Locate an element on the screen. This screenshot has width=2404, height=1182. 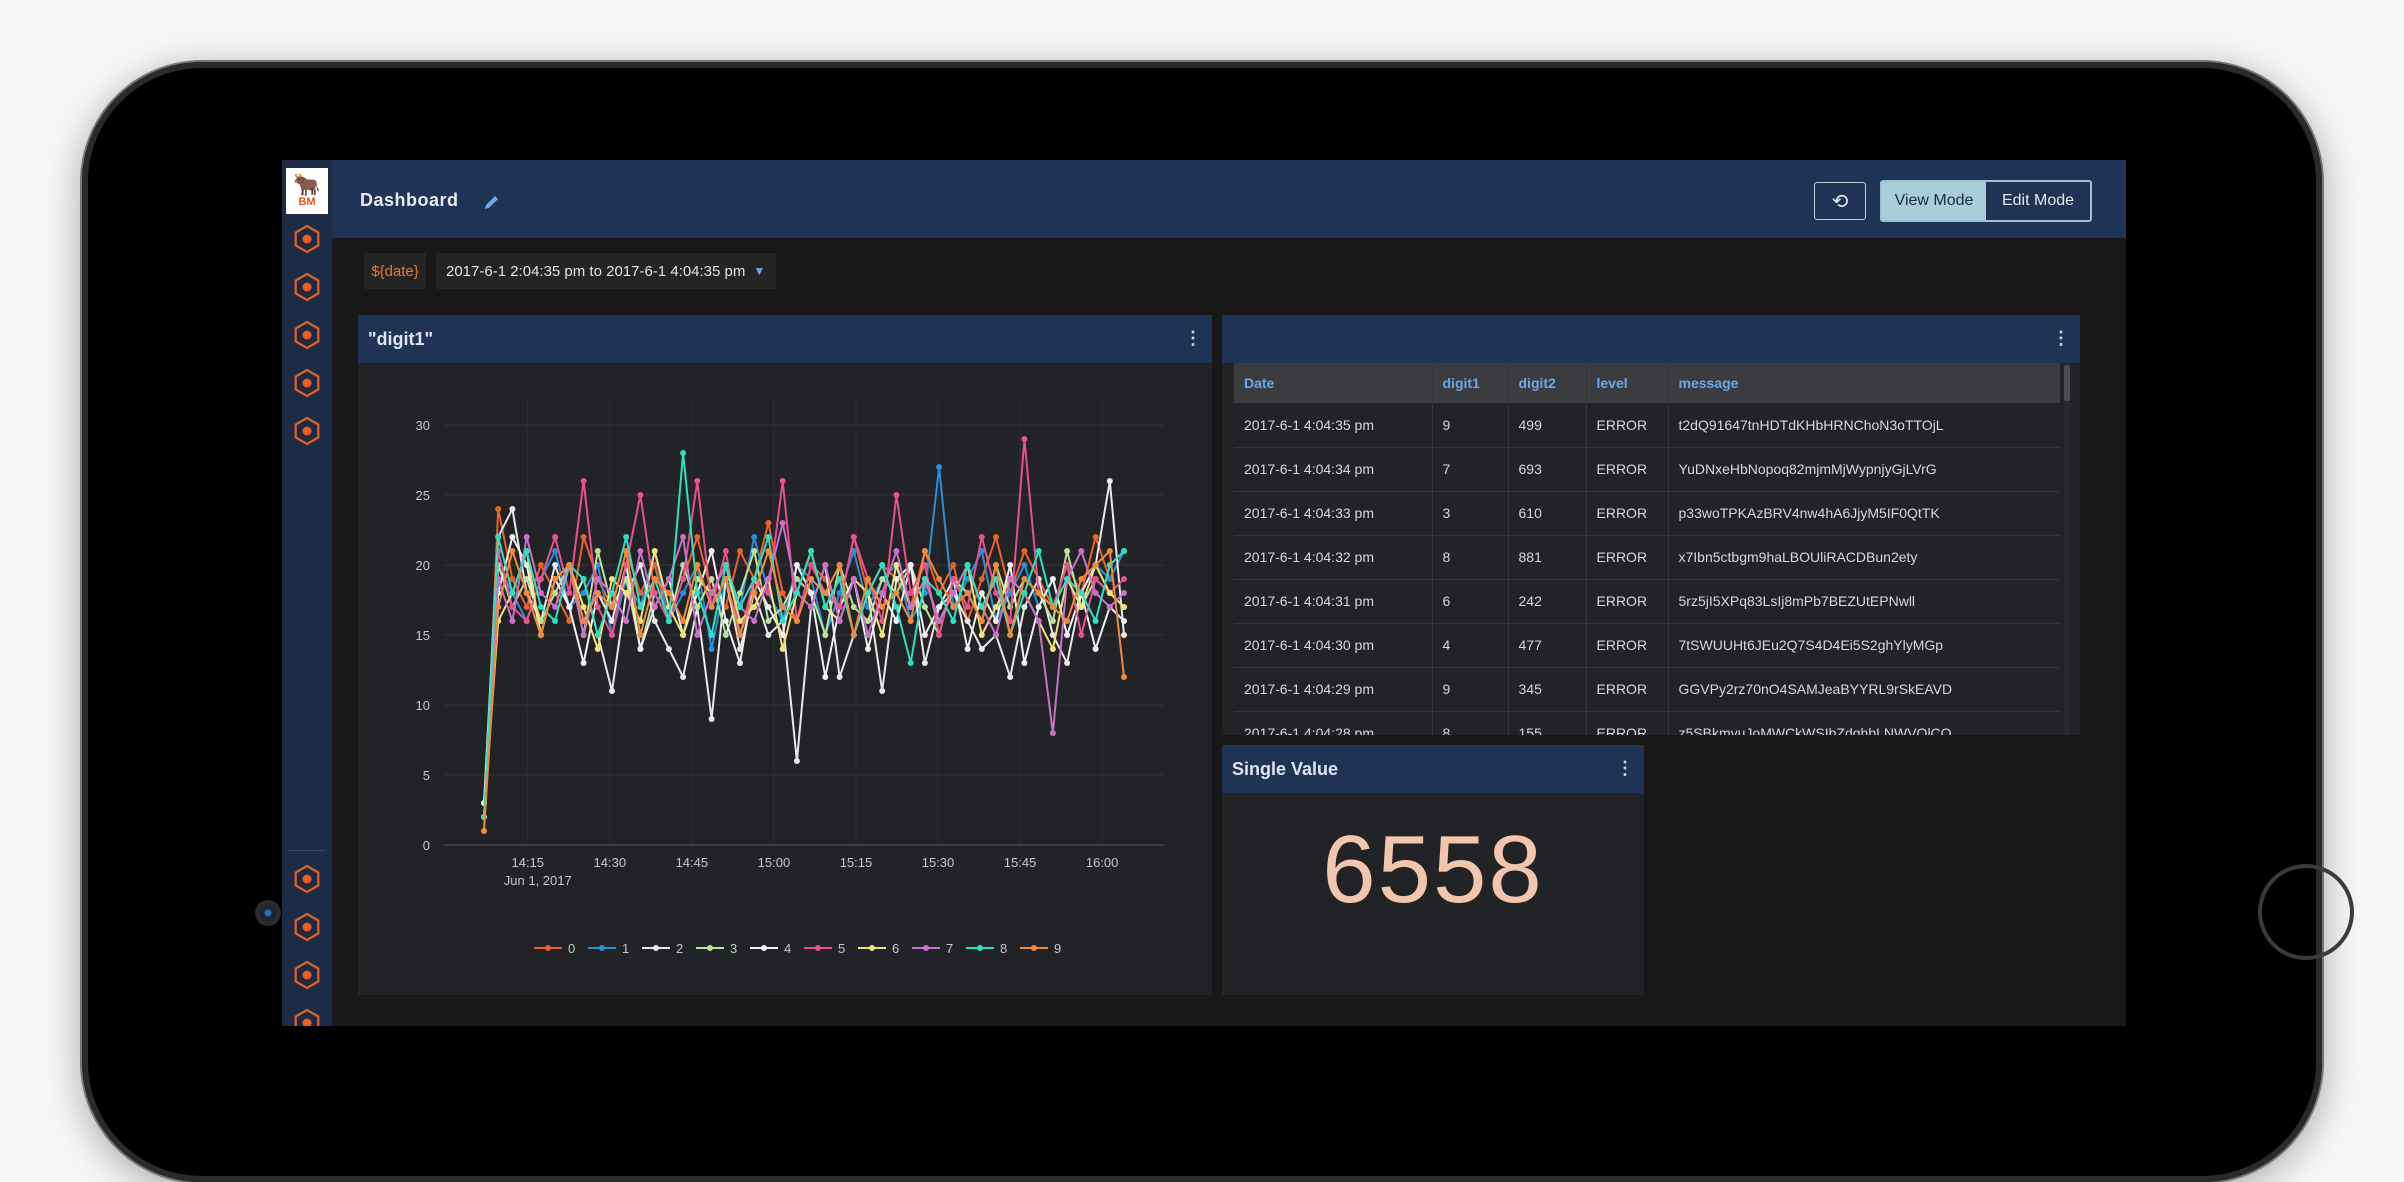
single-value-panel-menu-icon: ⋮ is located at coordinates (1625, 768).